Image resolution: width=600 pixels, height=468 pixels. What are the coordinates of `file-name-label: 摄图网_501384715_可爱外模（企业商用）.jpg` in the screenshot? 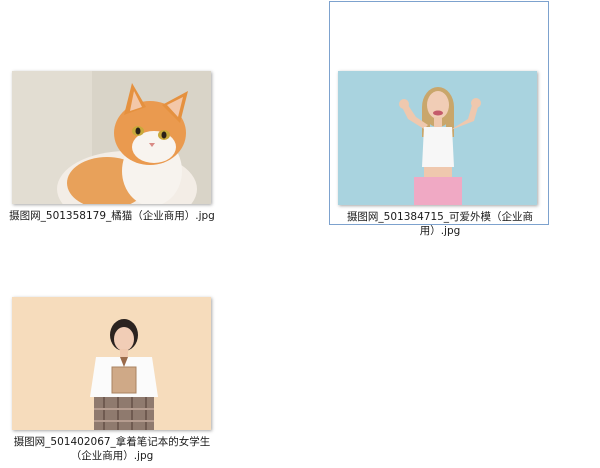 It's located at (440, 224).